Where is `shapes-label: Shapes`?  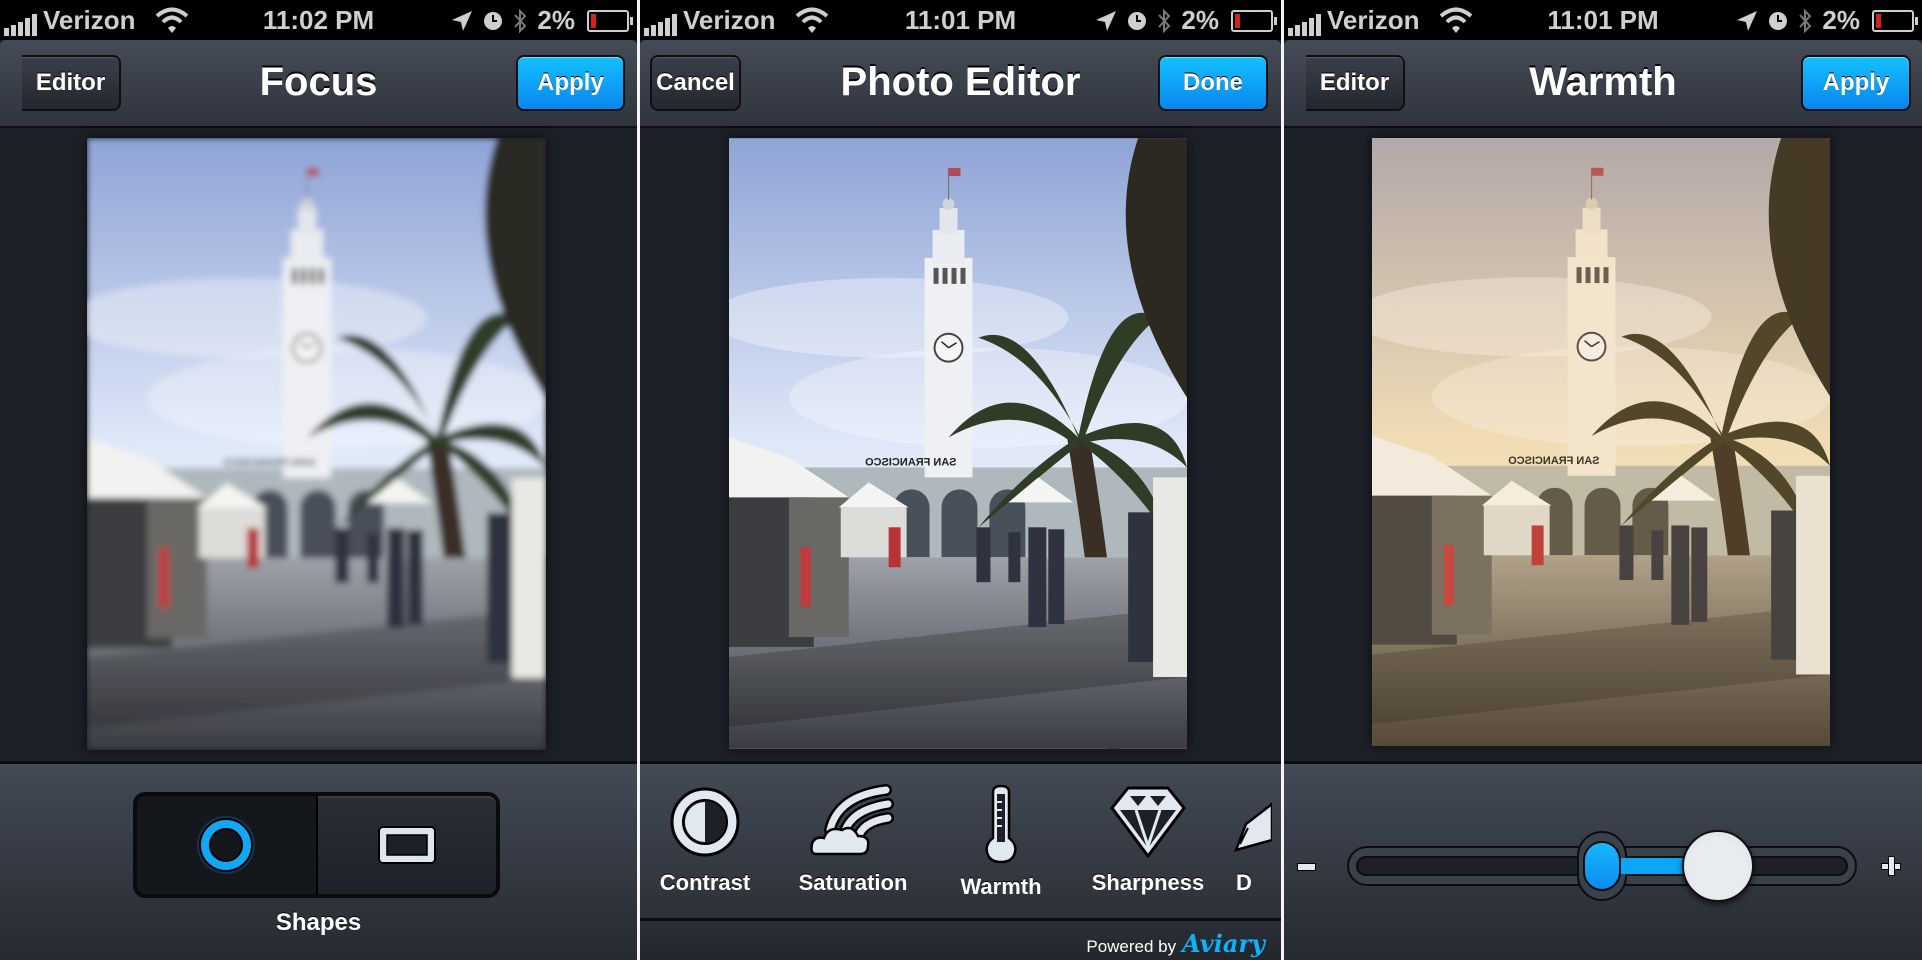
shapes-label: Shapes is located at coordinates (318, 922).